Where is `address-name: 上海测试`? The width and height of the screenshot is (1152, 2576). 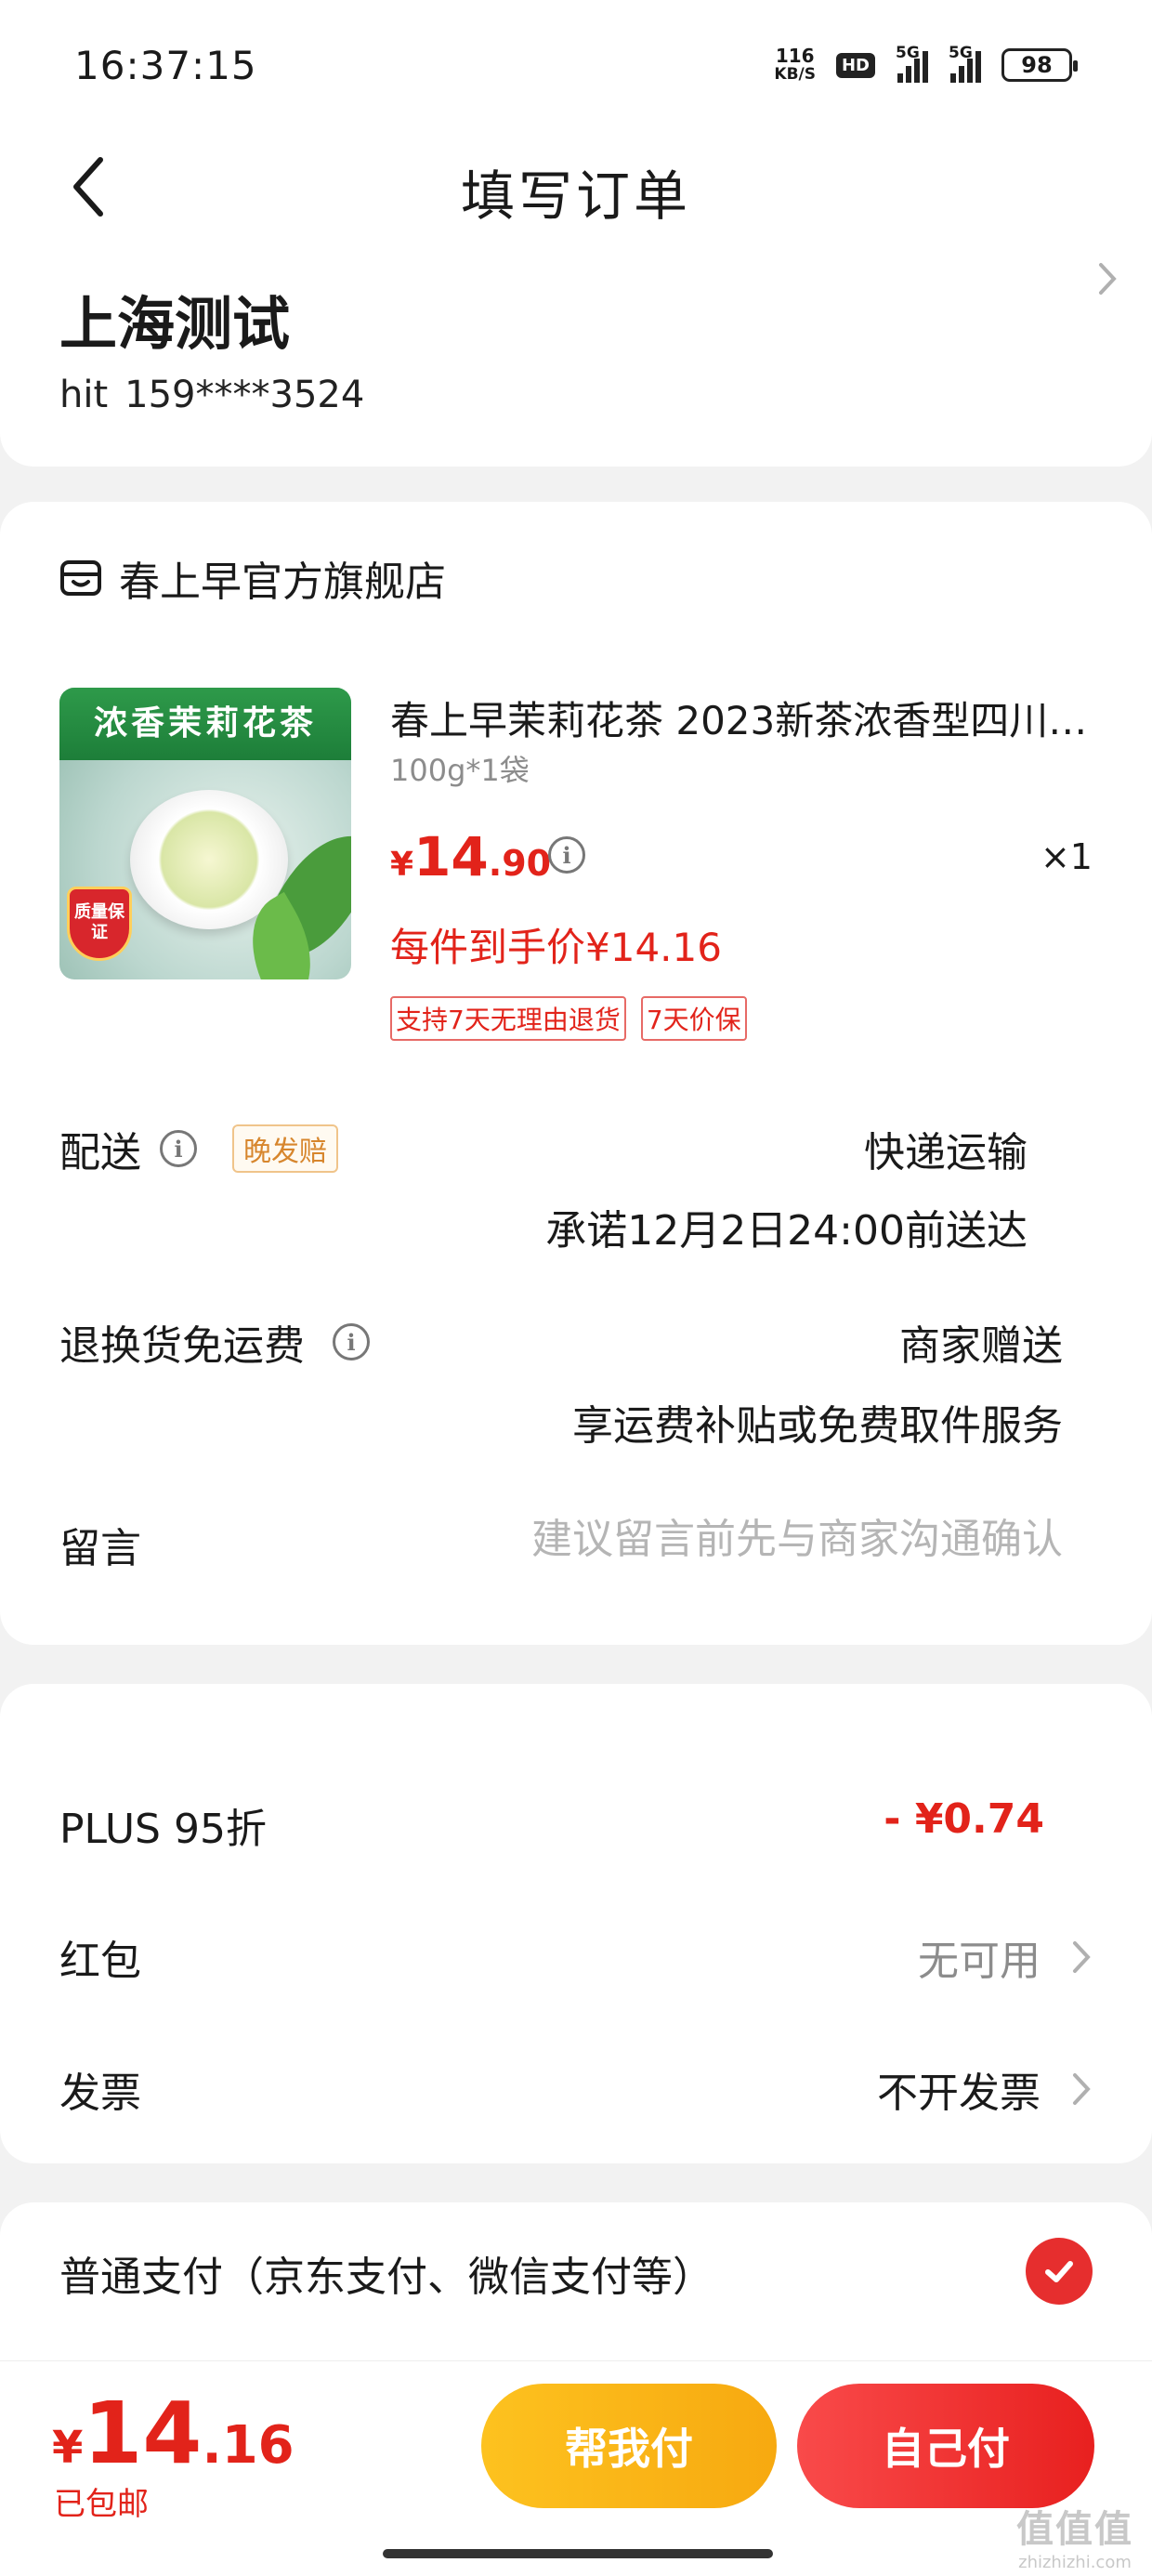 address-name: 上海测试 is located at coordinates (175, 324).